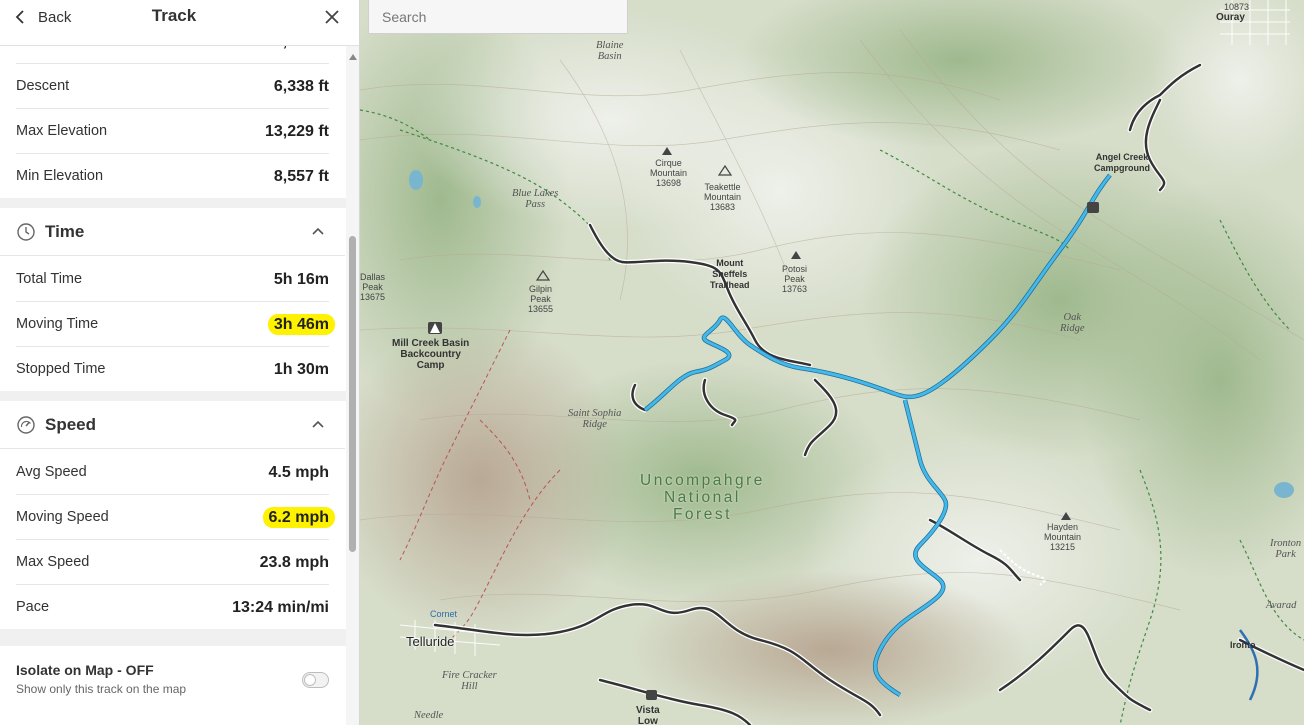  I want to click on section-title: Speed, so click(71, 424).